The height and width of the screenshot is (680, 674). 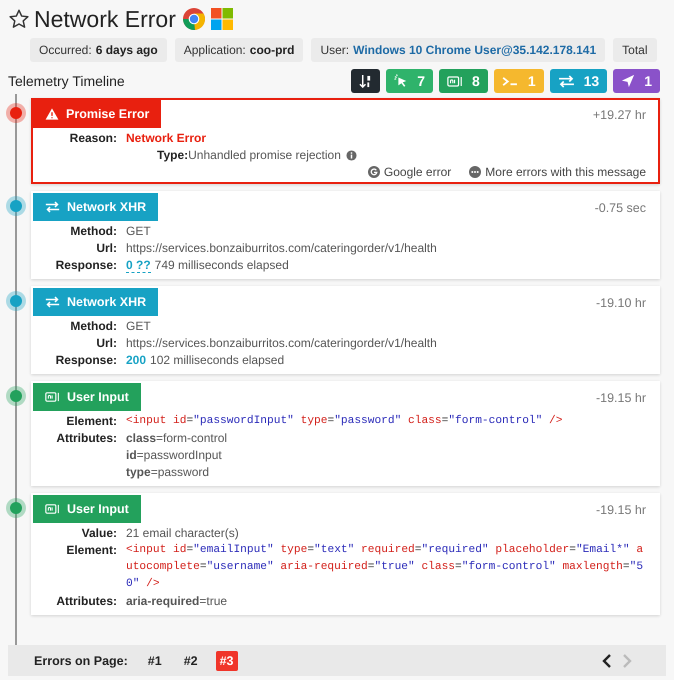 What do you see at coordinates (557, 172) in the screenshot?
I see `action-link: More errors with this message` at bounding box center [557, 172].